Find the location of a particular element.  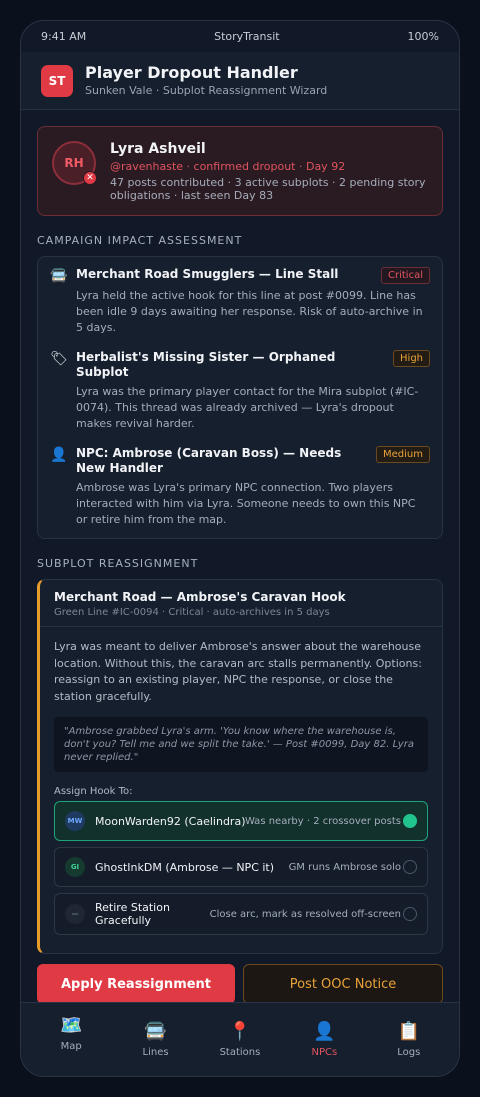

pin-icon: 📍 is located at coordinates (240, 1031).